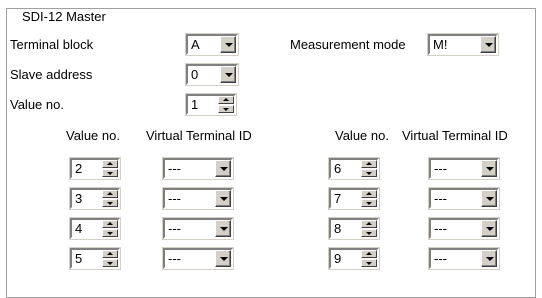 The height and width of the screenshot is (298, 542). Describe the element at coordinates (338, 258) in the screenshot. I see `spinner-value: 9` at that location.